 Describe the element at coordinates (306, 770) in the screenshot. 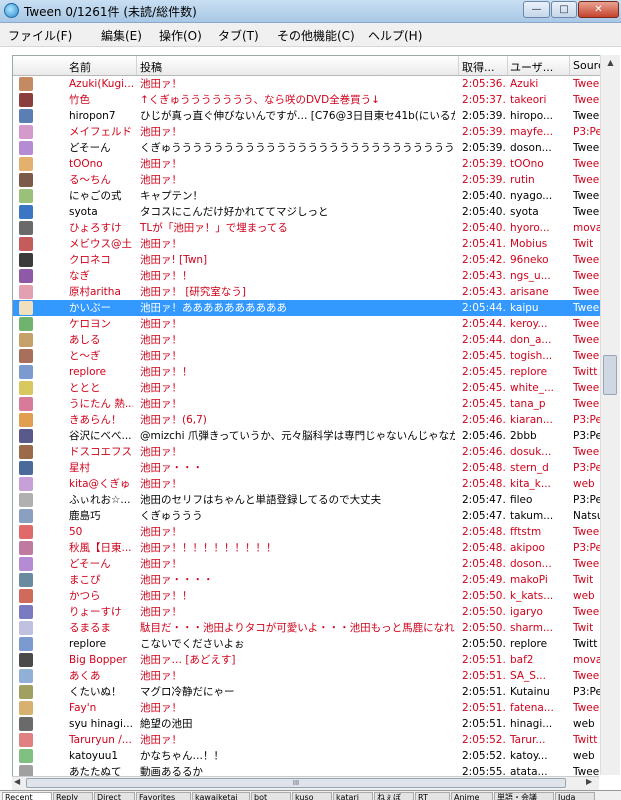

I see `timeline-row: あたたぬて 動画あるるか 2:05:55... atata... Twee` at that location.